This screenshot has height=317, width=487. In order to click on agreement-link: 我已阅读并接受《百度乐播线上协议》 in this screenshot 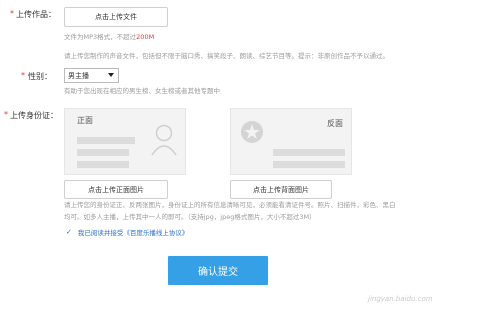, I will do `click(133, 232)`.